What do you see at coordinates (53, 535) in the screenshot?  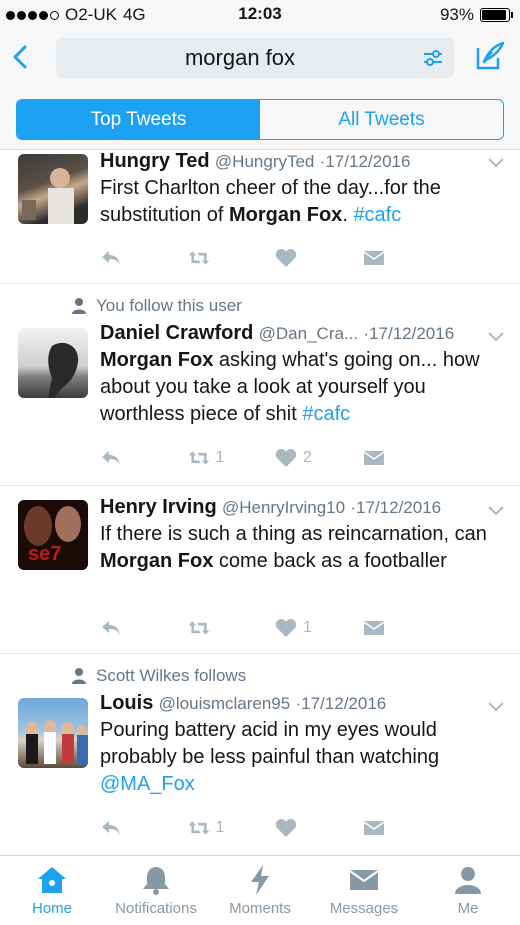 I see `avatar: se7` at bounding box center [53, 535].